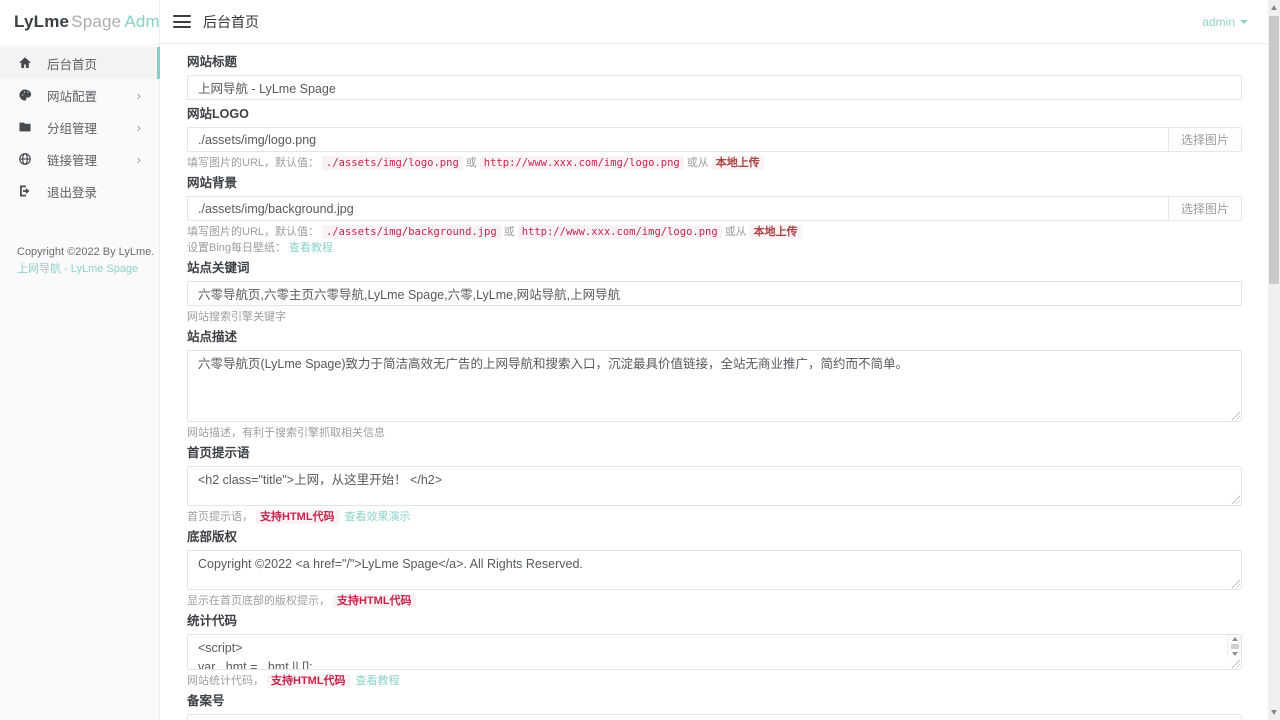 The height and width of the screenshot is (720, 1280). Describe the element at coordinates (378, 517) in the screenshot. I see `effect-demo-link: 查看效果演示` at that location.